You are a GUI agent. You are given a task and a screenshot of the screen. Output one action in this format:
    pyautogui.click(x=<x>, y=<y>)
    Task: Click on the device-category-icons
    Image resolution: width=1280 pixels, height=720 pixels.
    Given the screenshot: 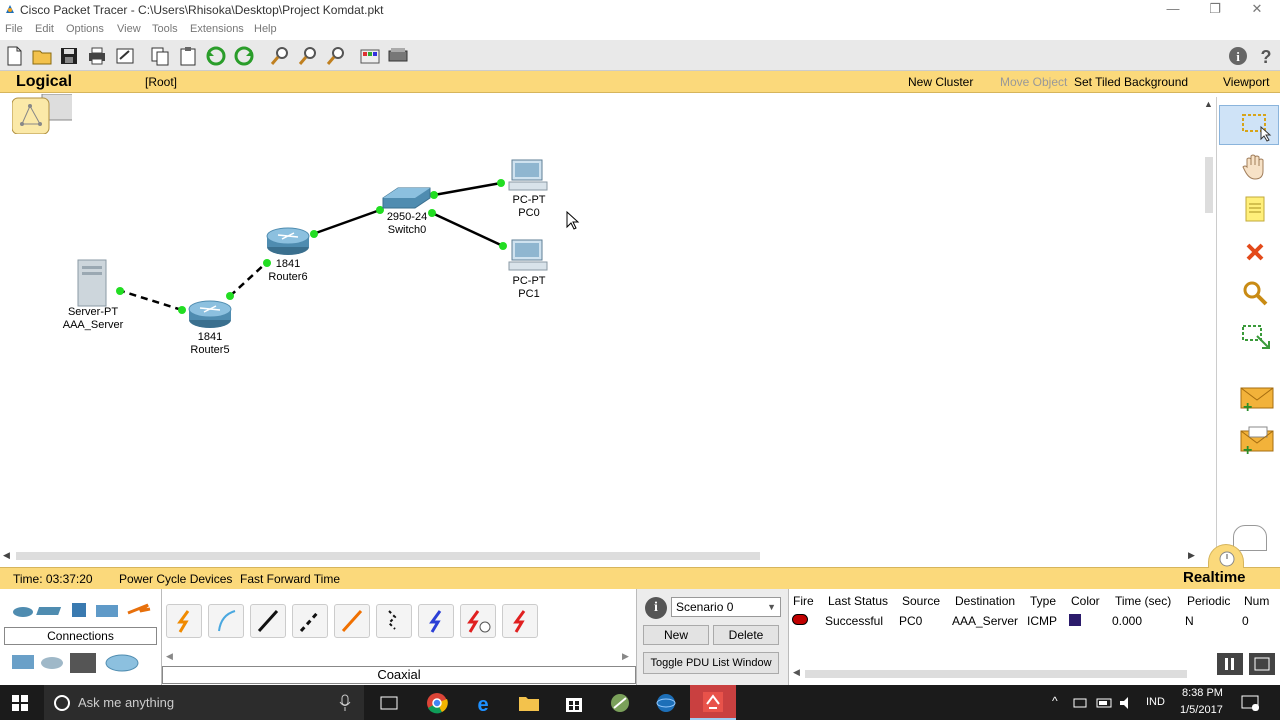 What is the action you would take?
    pyautogui.click(x=82, y=610)
    